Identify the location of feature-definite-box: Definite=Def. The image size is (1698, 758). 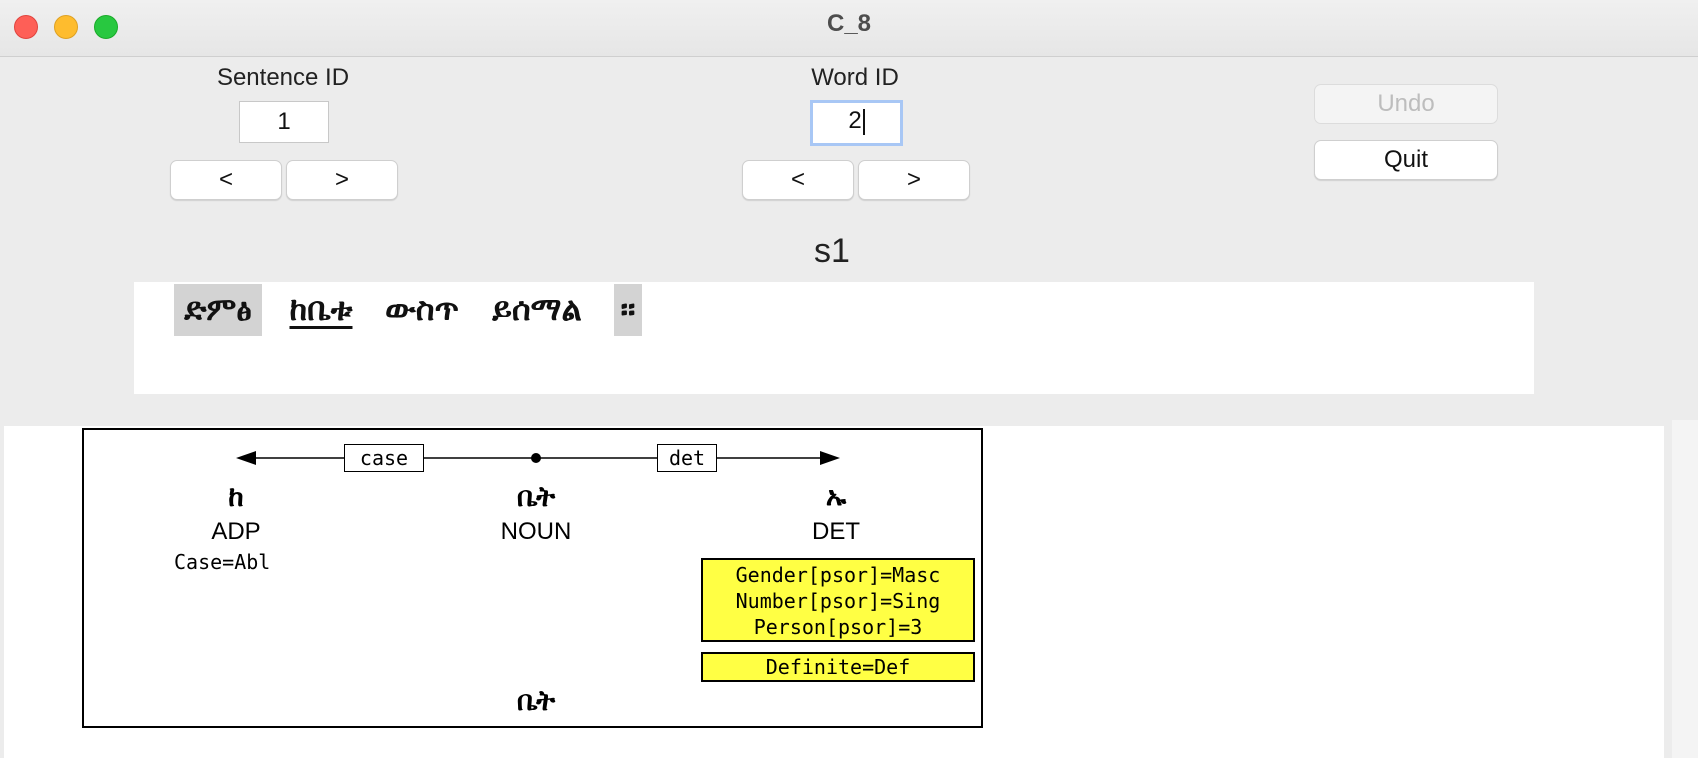
(838, 667).